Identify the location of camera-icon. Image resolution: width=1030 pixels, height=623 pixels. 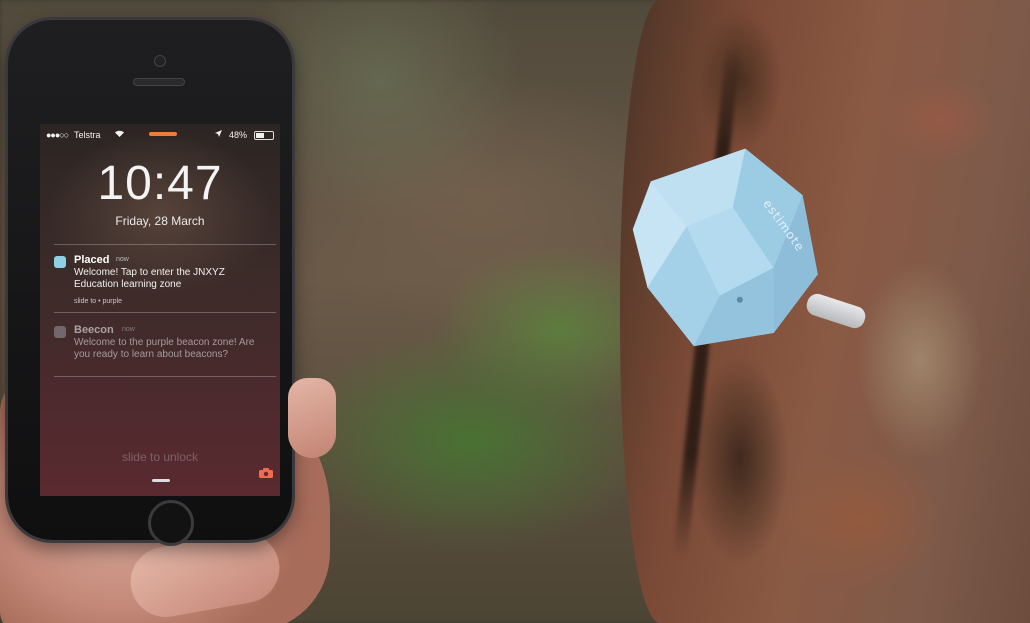
(266, 472).